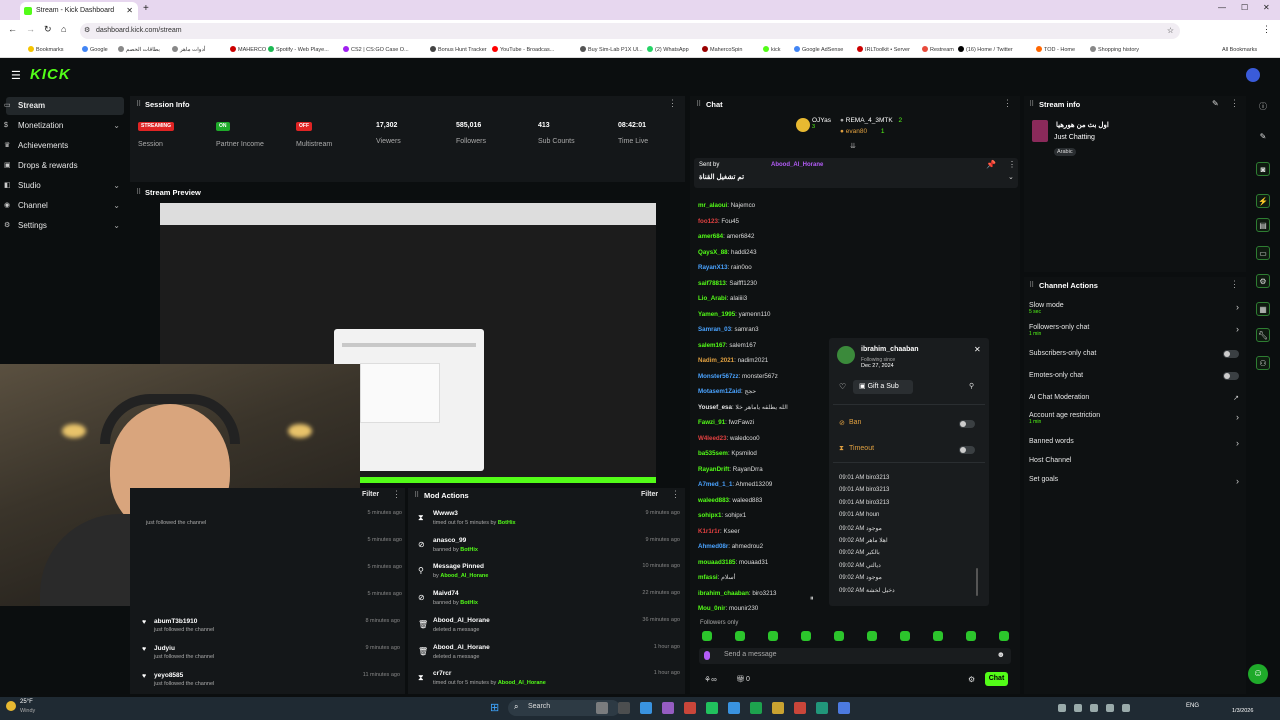  I want to click on browser-tab: Stream - Kick Dashboard ✕, so click(79, 11).